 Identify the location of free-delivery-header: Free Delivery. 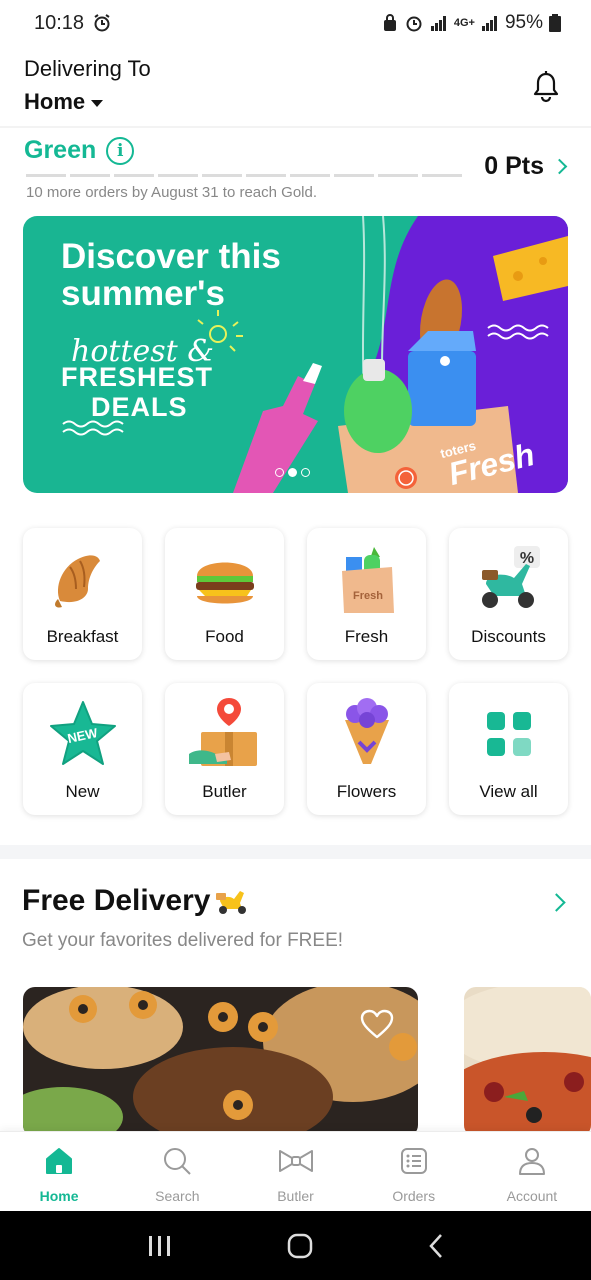
(136, 901).